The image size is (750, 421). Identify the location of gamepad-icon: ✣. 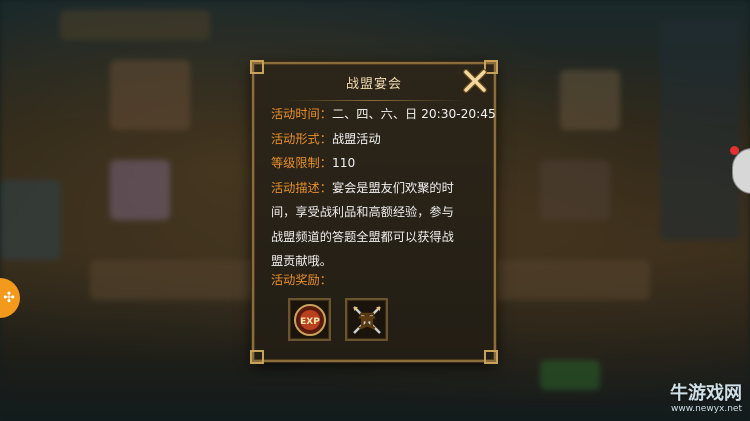
(9, 298).